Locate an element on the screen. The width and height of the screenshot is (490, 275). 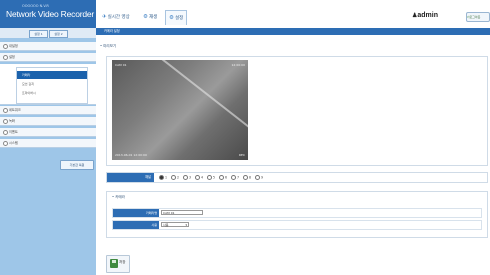
sidebar-subitem-motion: 모션 감지 is located at coordinates (52, 84).